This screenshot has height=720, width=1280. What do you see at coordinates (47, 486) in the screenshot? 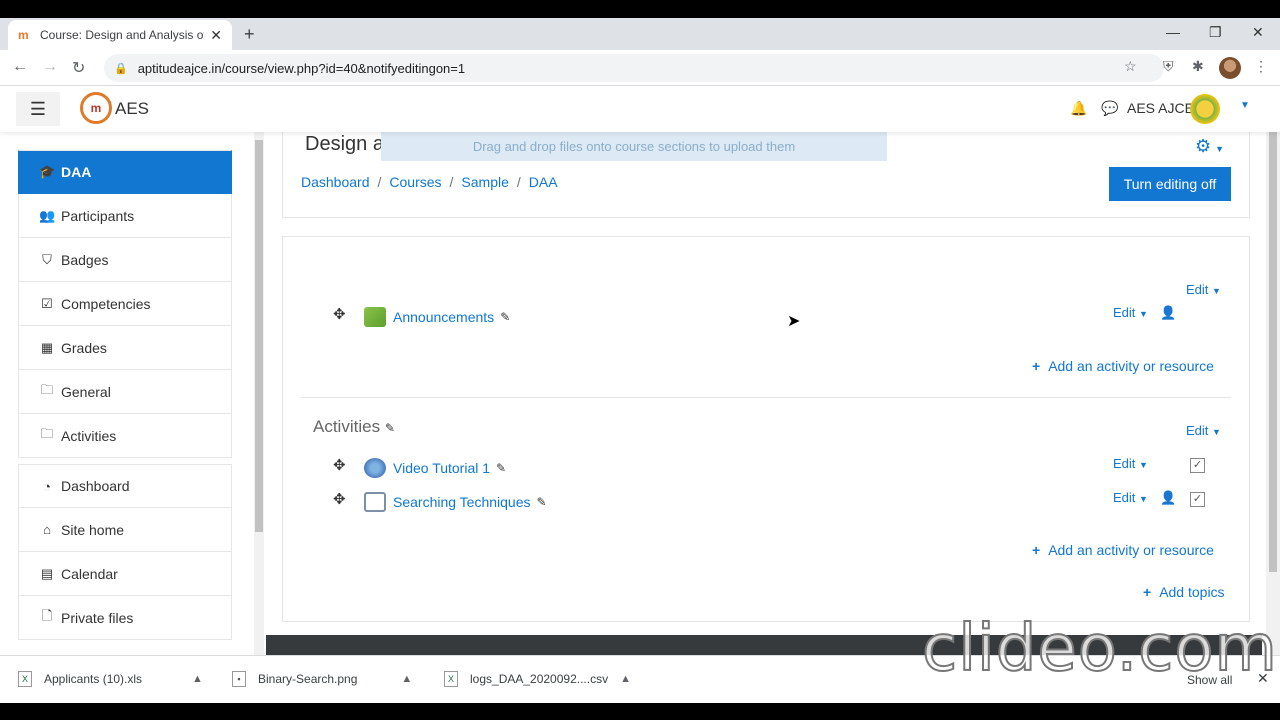
I see `dashboard-icon: ◔` at bounding box center [47, 486].